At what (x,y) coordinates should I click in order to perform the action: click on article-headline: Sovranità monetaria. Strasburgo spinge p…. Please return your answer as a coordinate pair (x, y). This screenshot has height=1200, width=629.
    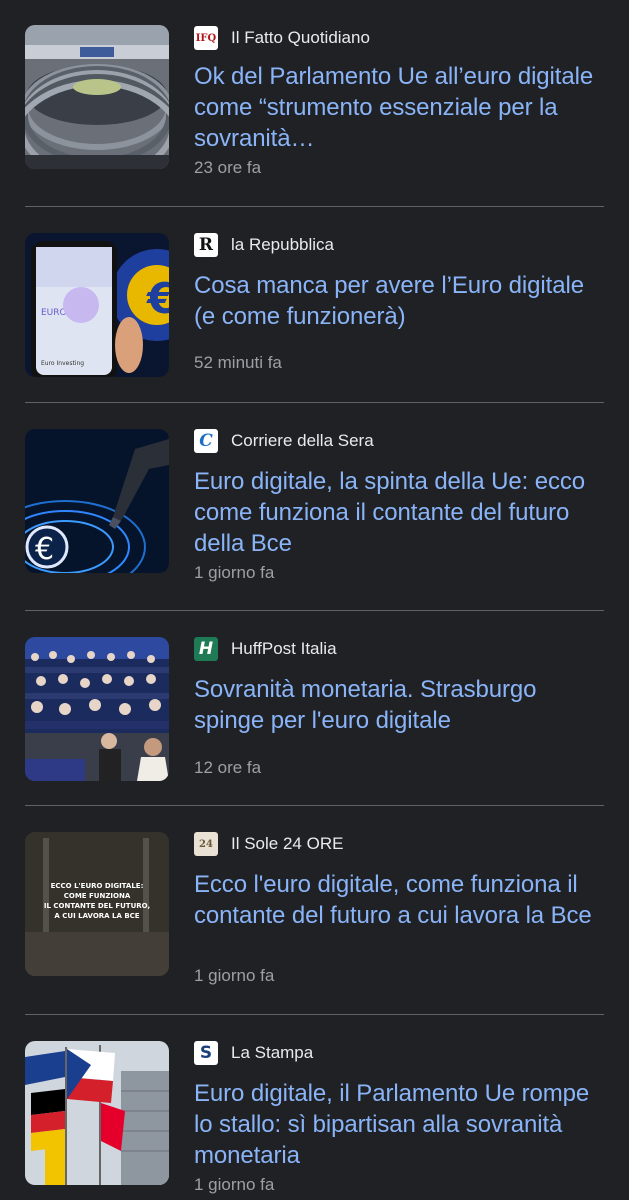
    Looking at the image, I should click on (396, 705).